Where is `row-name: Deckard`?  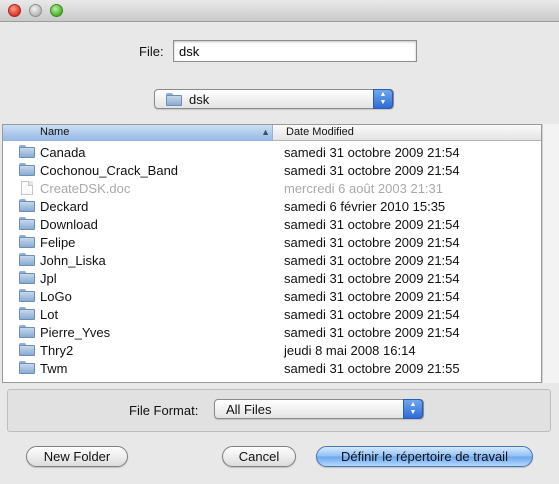
row-name: Deckard is located at coordinates (64, 206).